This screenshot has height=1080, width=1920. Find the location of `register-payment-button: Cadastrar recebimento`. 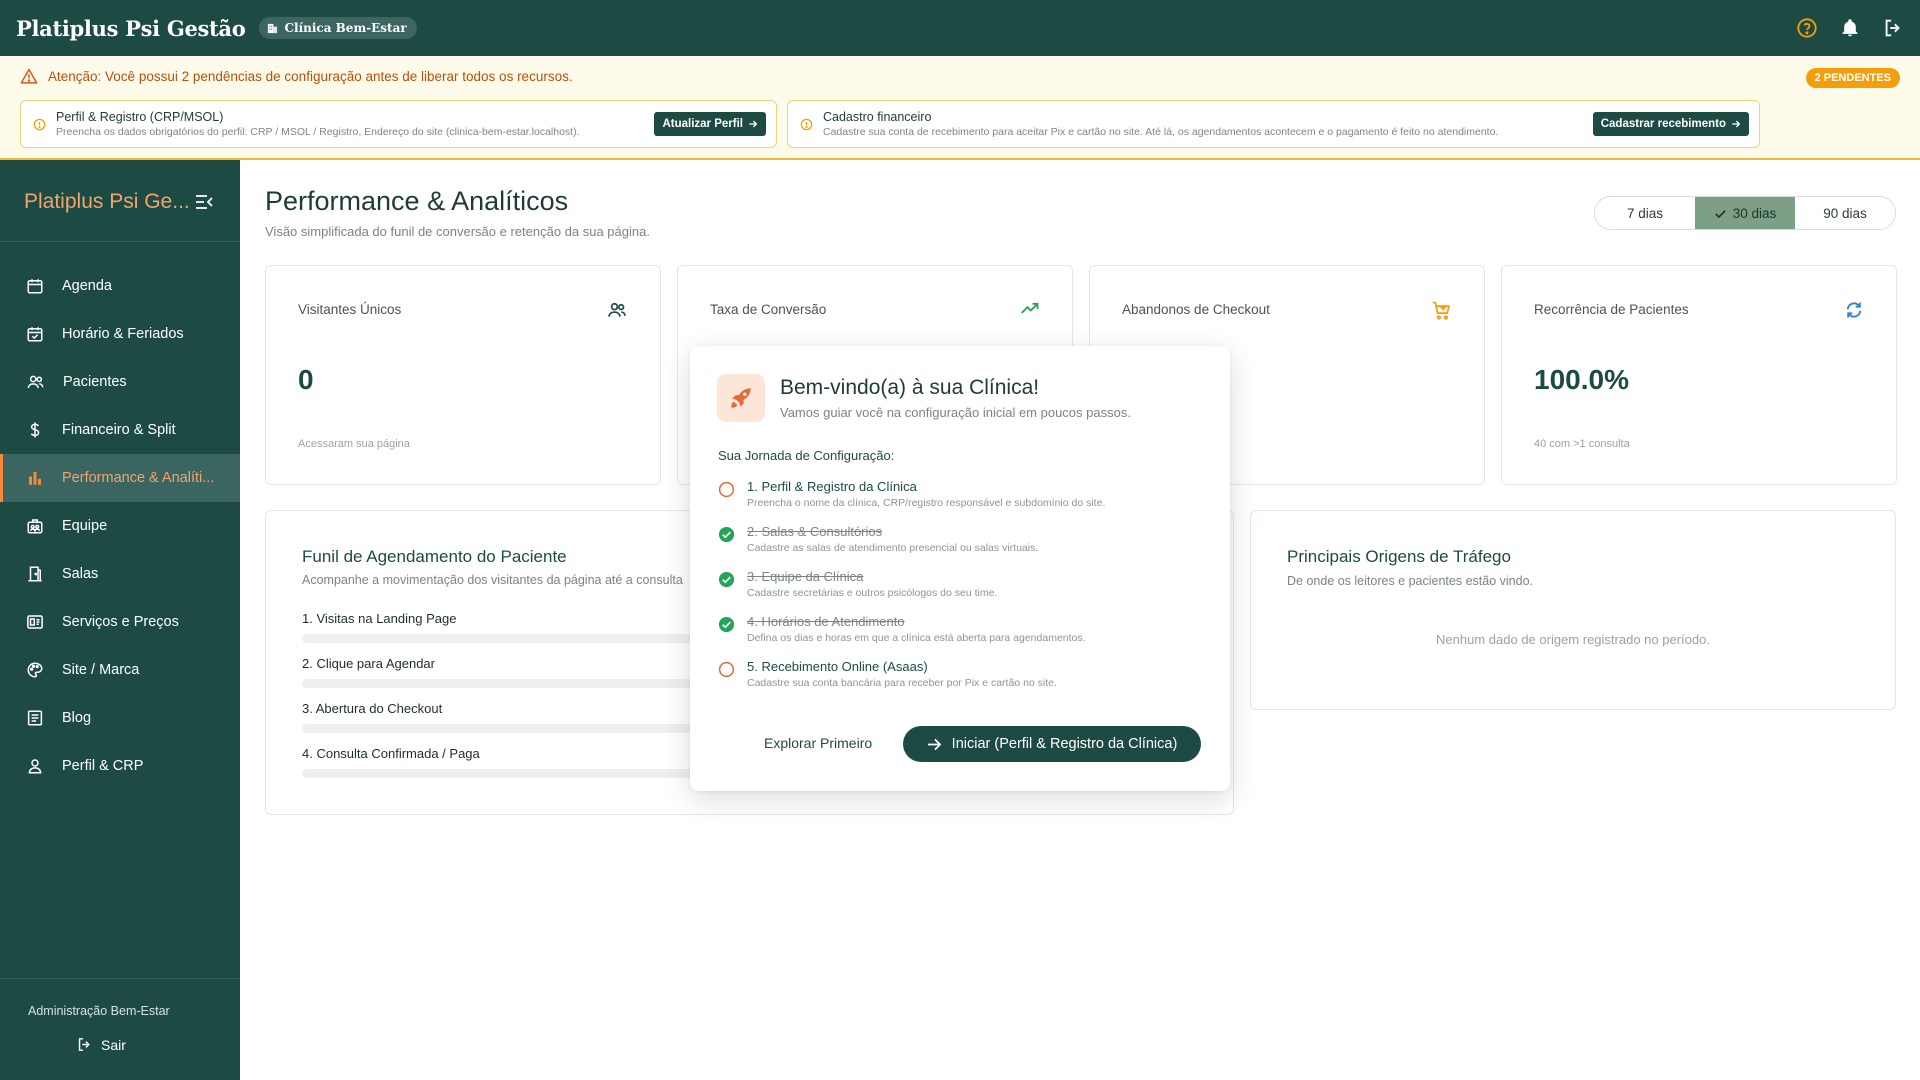

register-payment-button: Cadastrar recebimento is located at coordinates (1670, 124).